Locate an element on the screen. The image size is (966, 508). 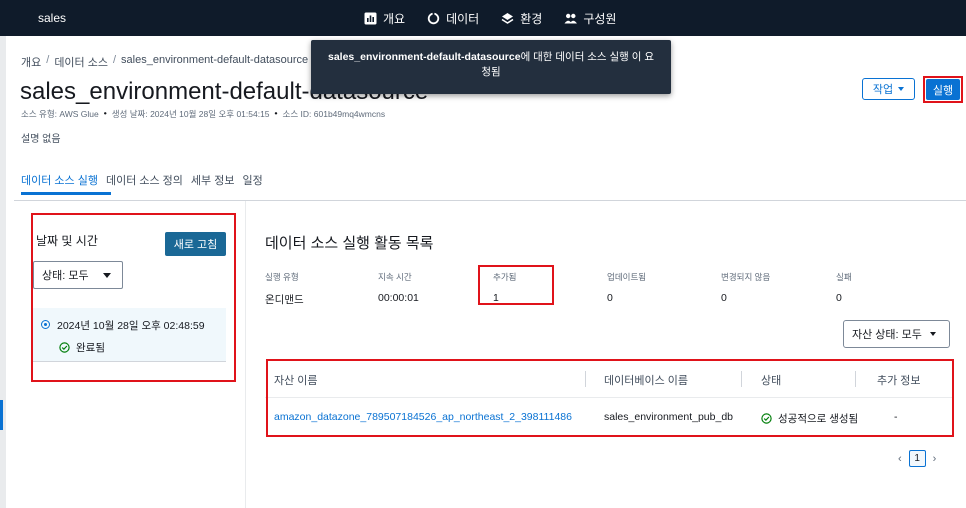
nav-item-environment: 환경 is located at coordinates (521, 18).